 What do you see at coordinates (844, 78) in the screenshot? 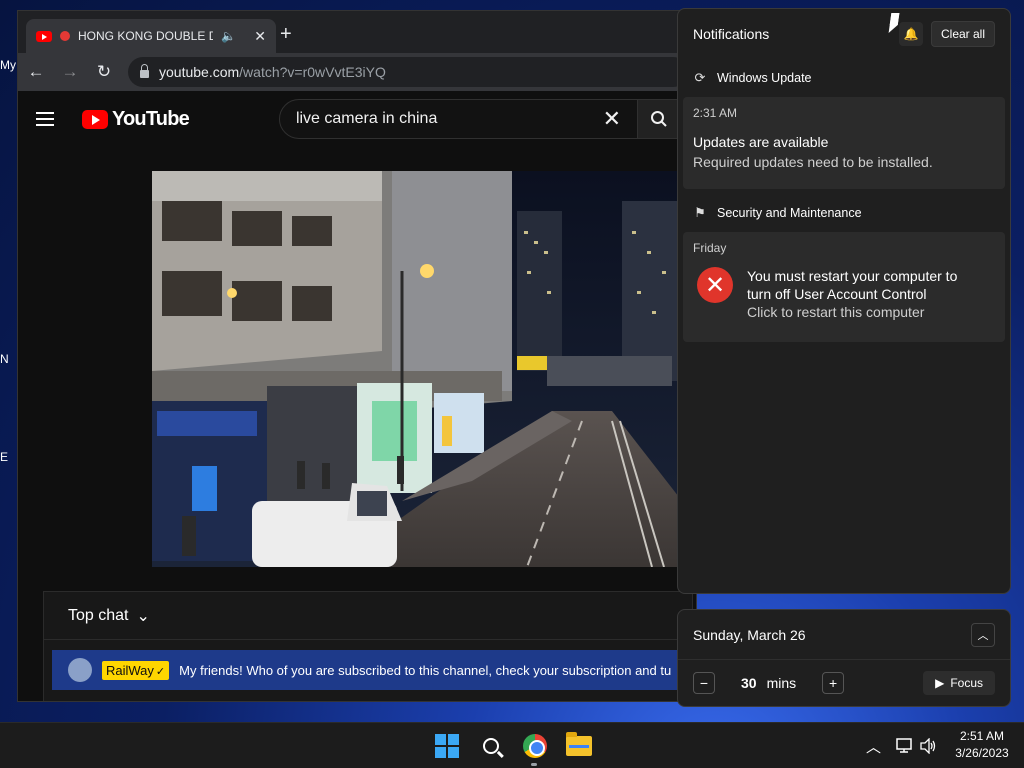
I see `notification-group-header: ⟳ Windows Update` at bounding box center [844, 78].